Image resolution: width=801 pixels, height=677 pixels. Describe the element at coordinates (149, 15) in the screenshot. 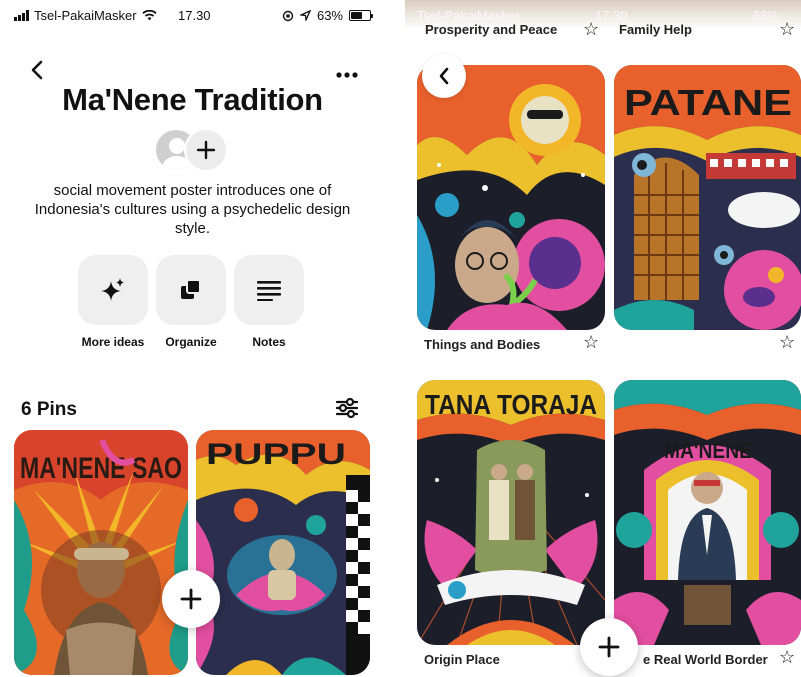

I see `wifi-icon` at that location.